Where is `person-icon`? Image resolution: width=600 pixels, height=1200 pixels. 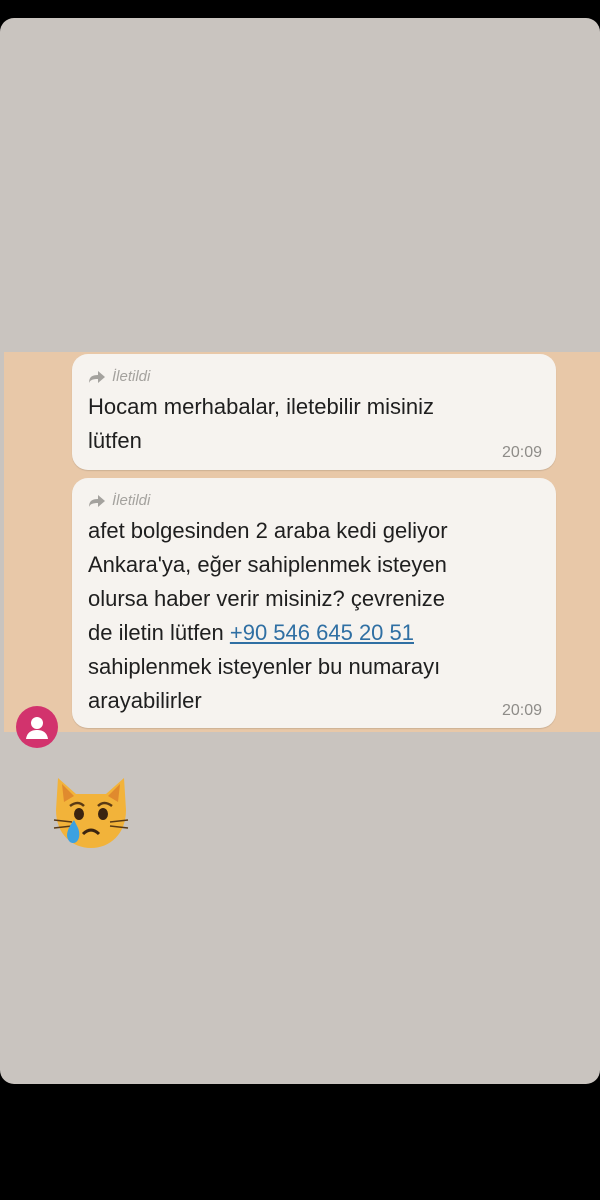
person-icon is located at coordinates (37, 728).